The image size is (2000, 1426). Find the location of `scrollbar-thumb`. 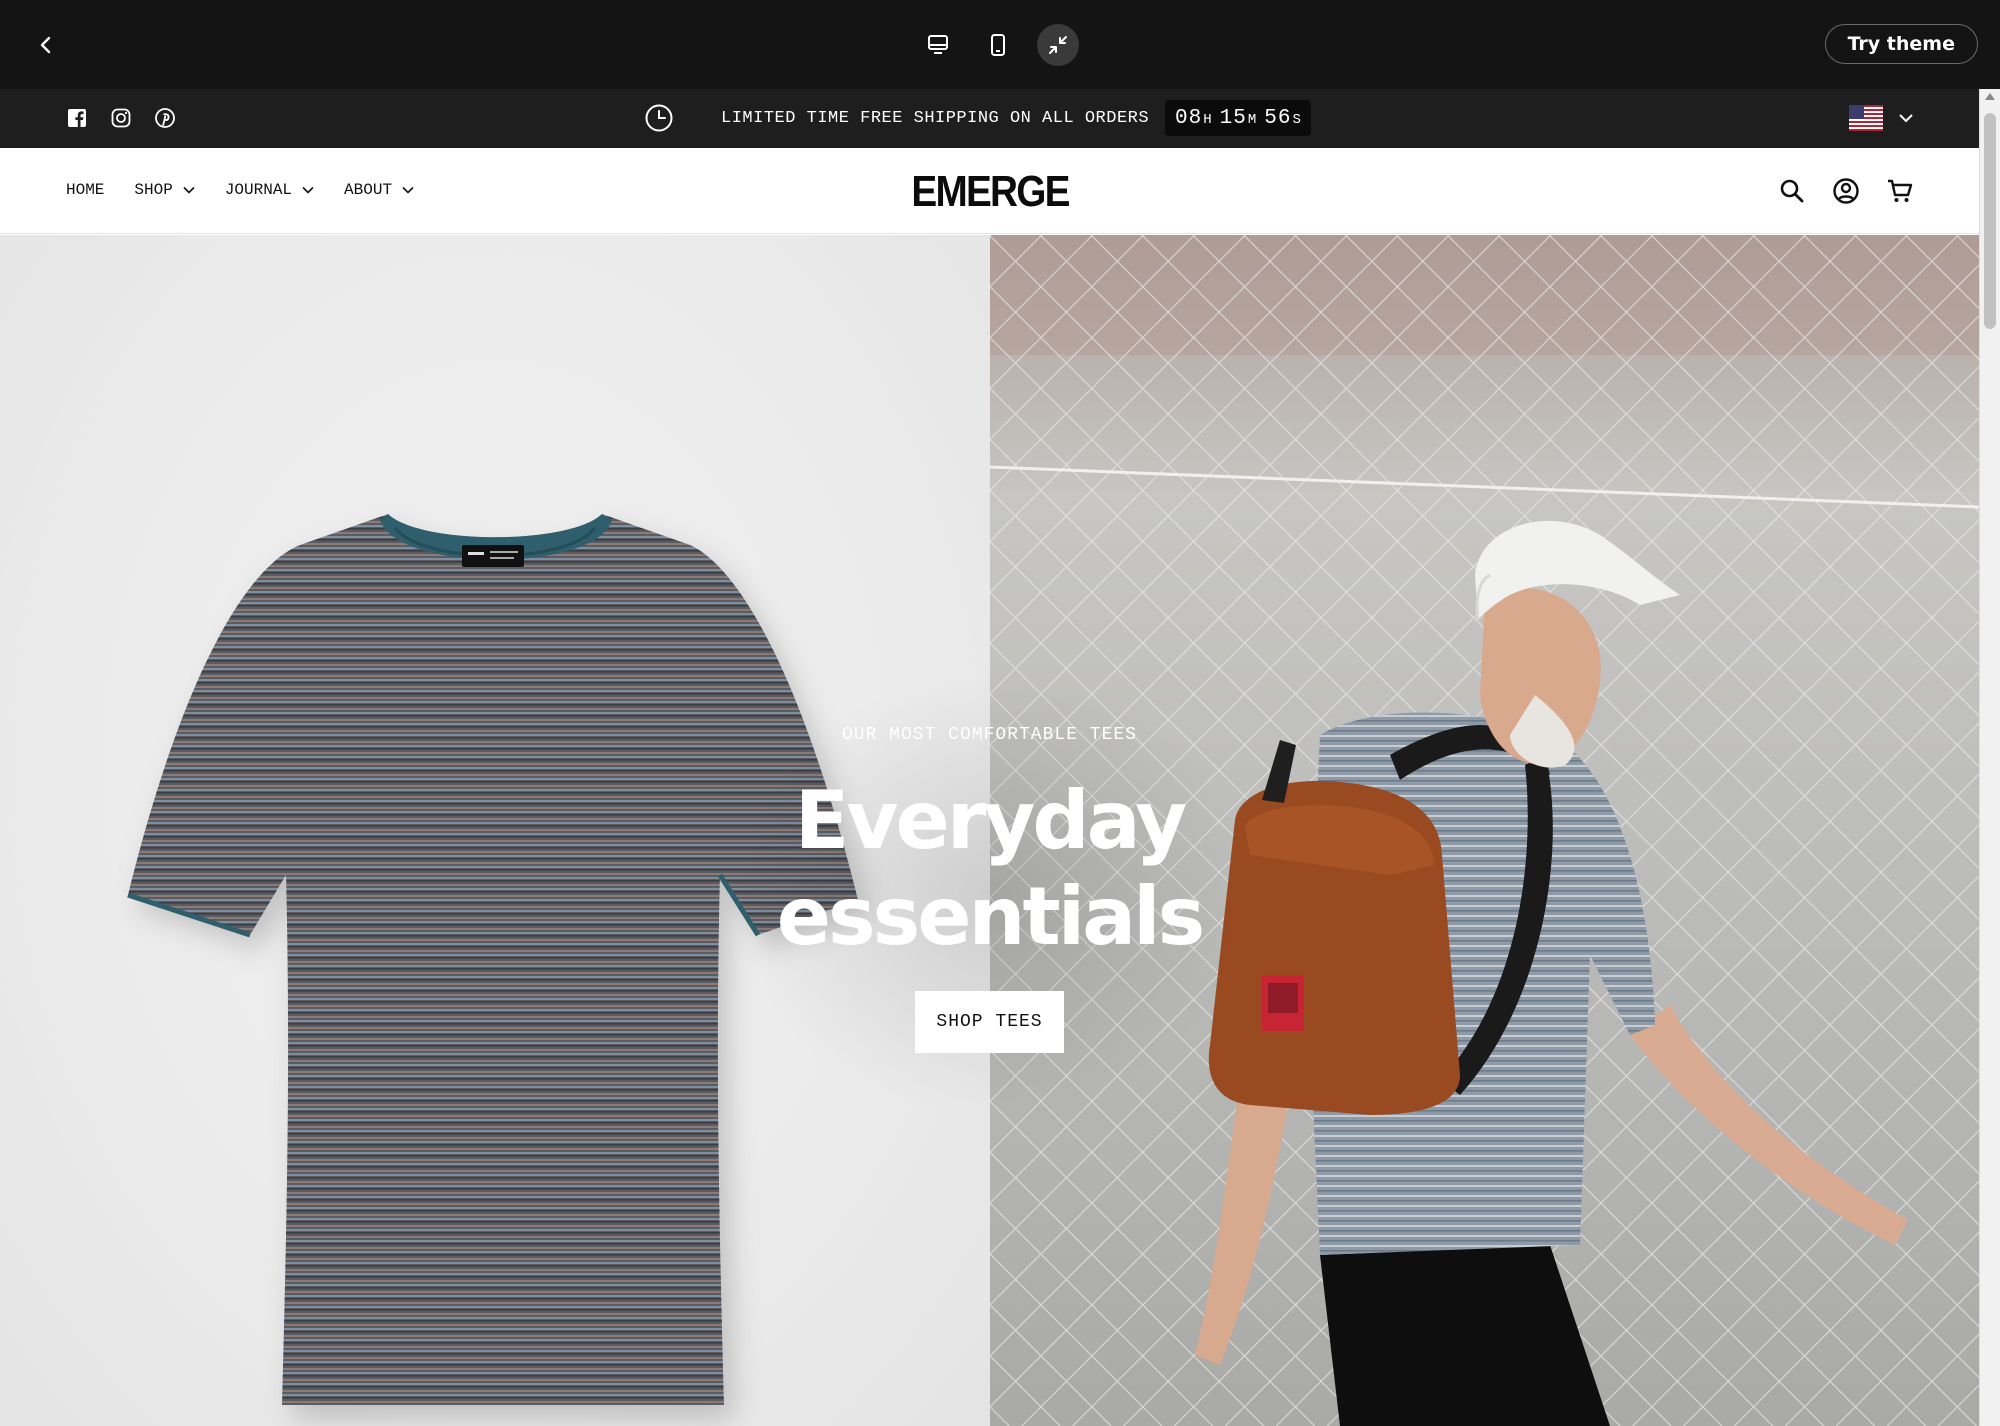

scrollbar-thumb is located at coordinates (1990, 221).